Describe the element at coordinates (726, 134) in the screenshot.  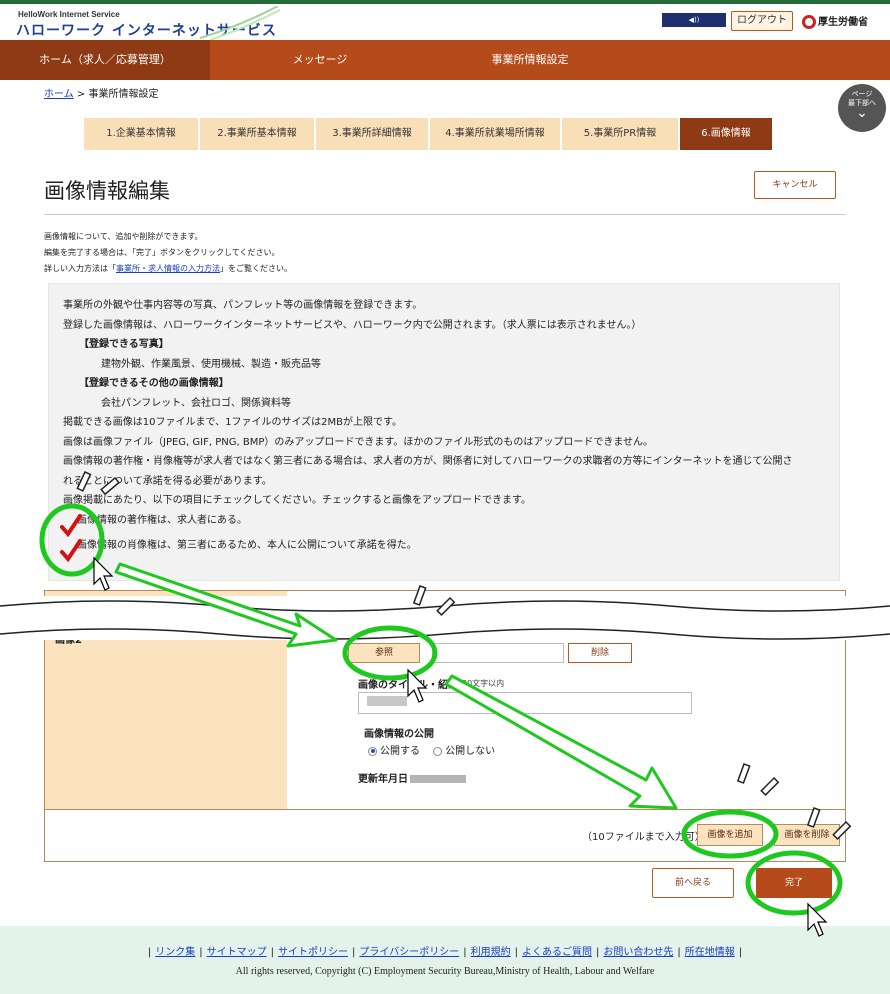
I see `step-6-active: 6.画像情報` at that location.